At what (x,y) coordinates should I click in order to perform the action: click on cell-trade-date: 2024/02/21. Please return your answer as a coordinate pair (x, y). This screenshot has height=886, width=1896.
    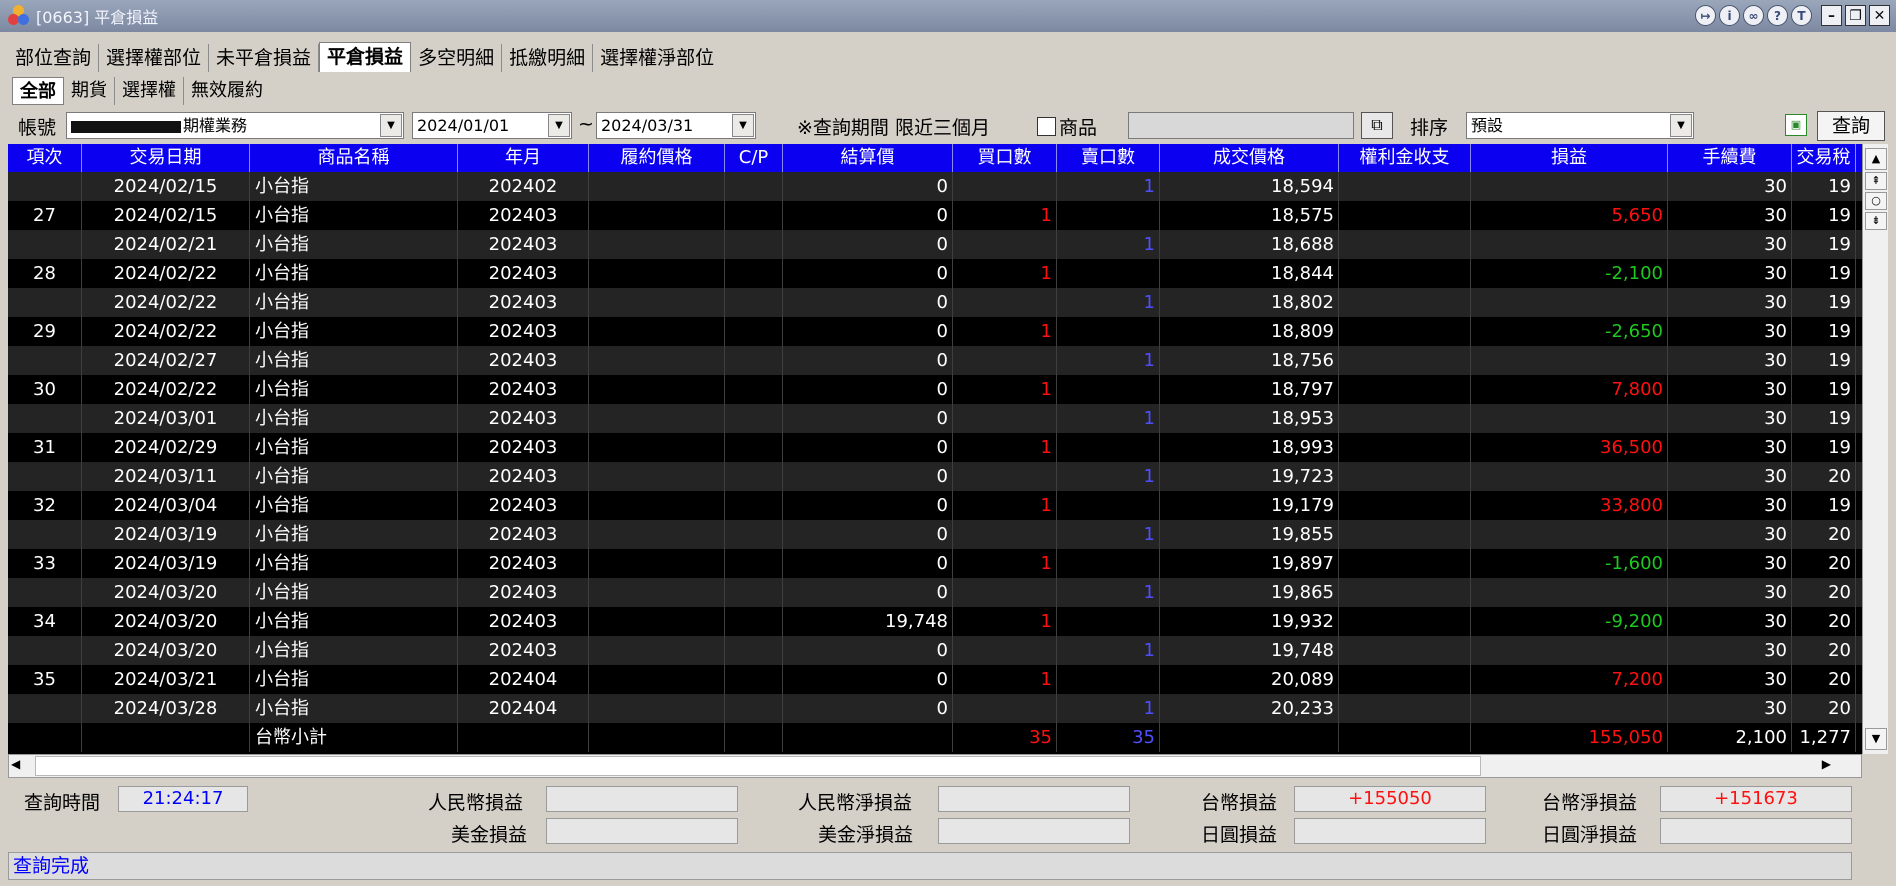
    Looking at the image, I should click on (166, 244).